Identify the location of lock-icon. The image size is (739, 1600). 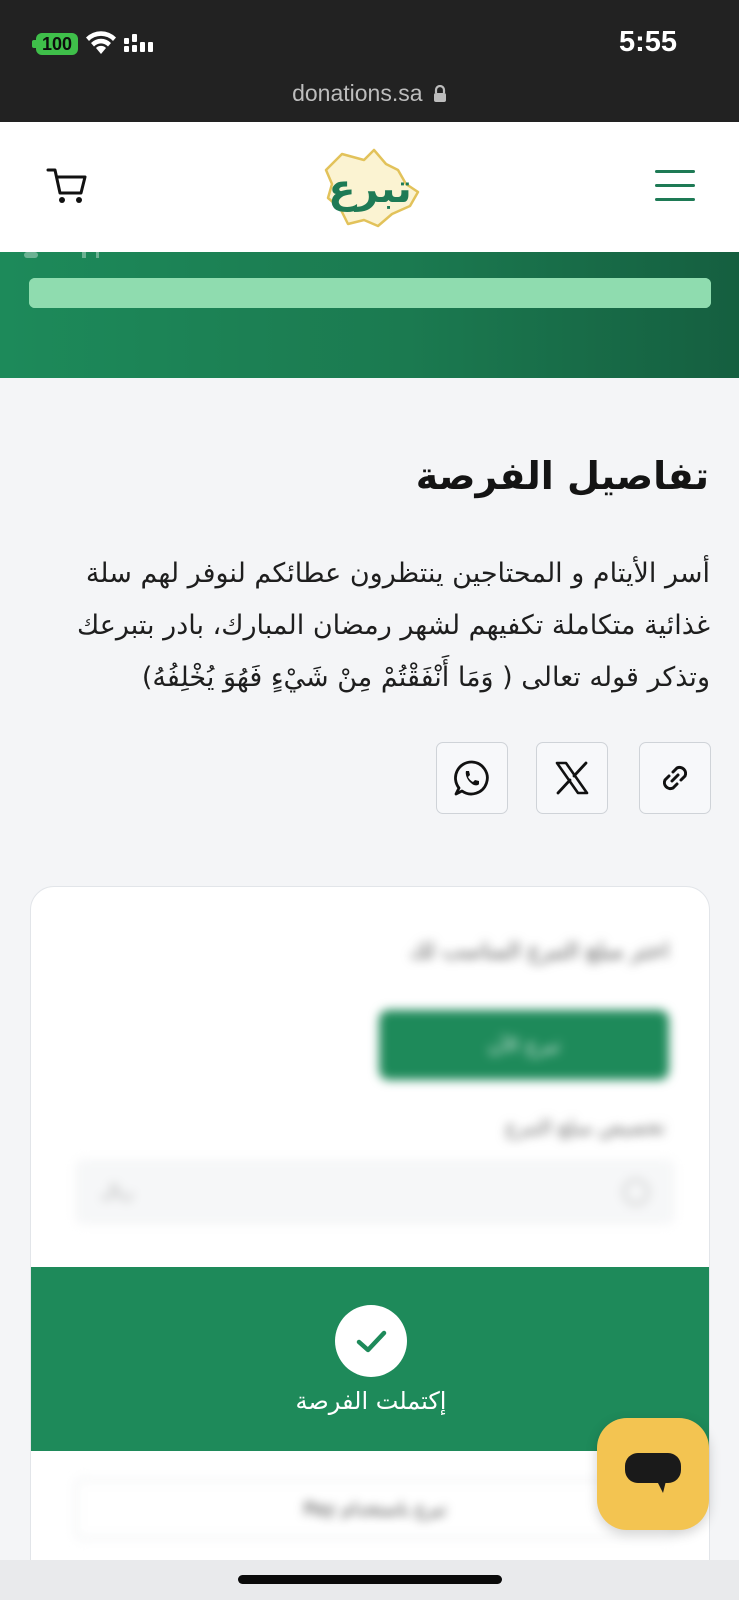
(439, 93).